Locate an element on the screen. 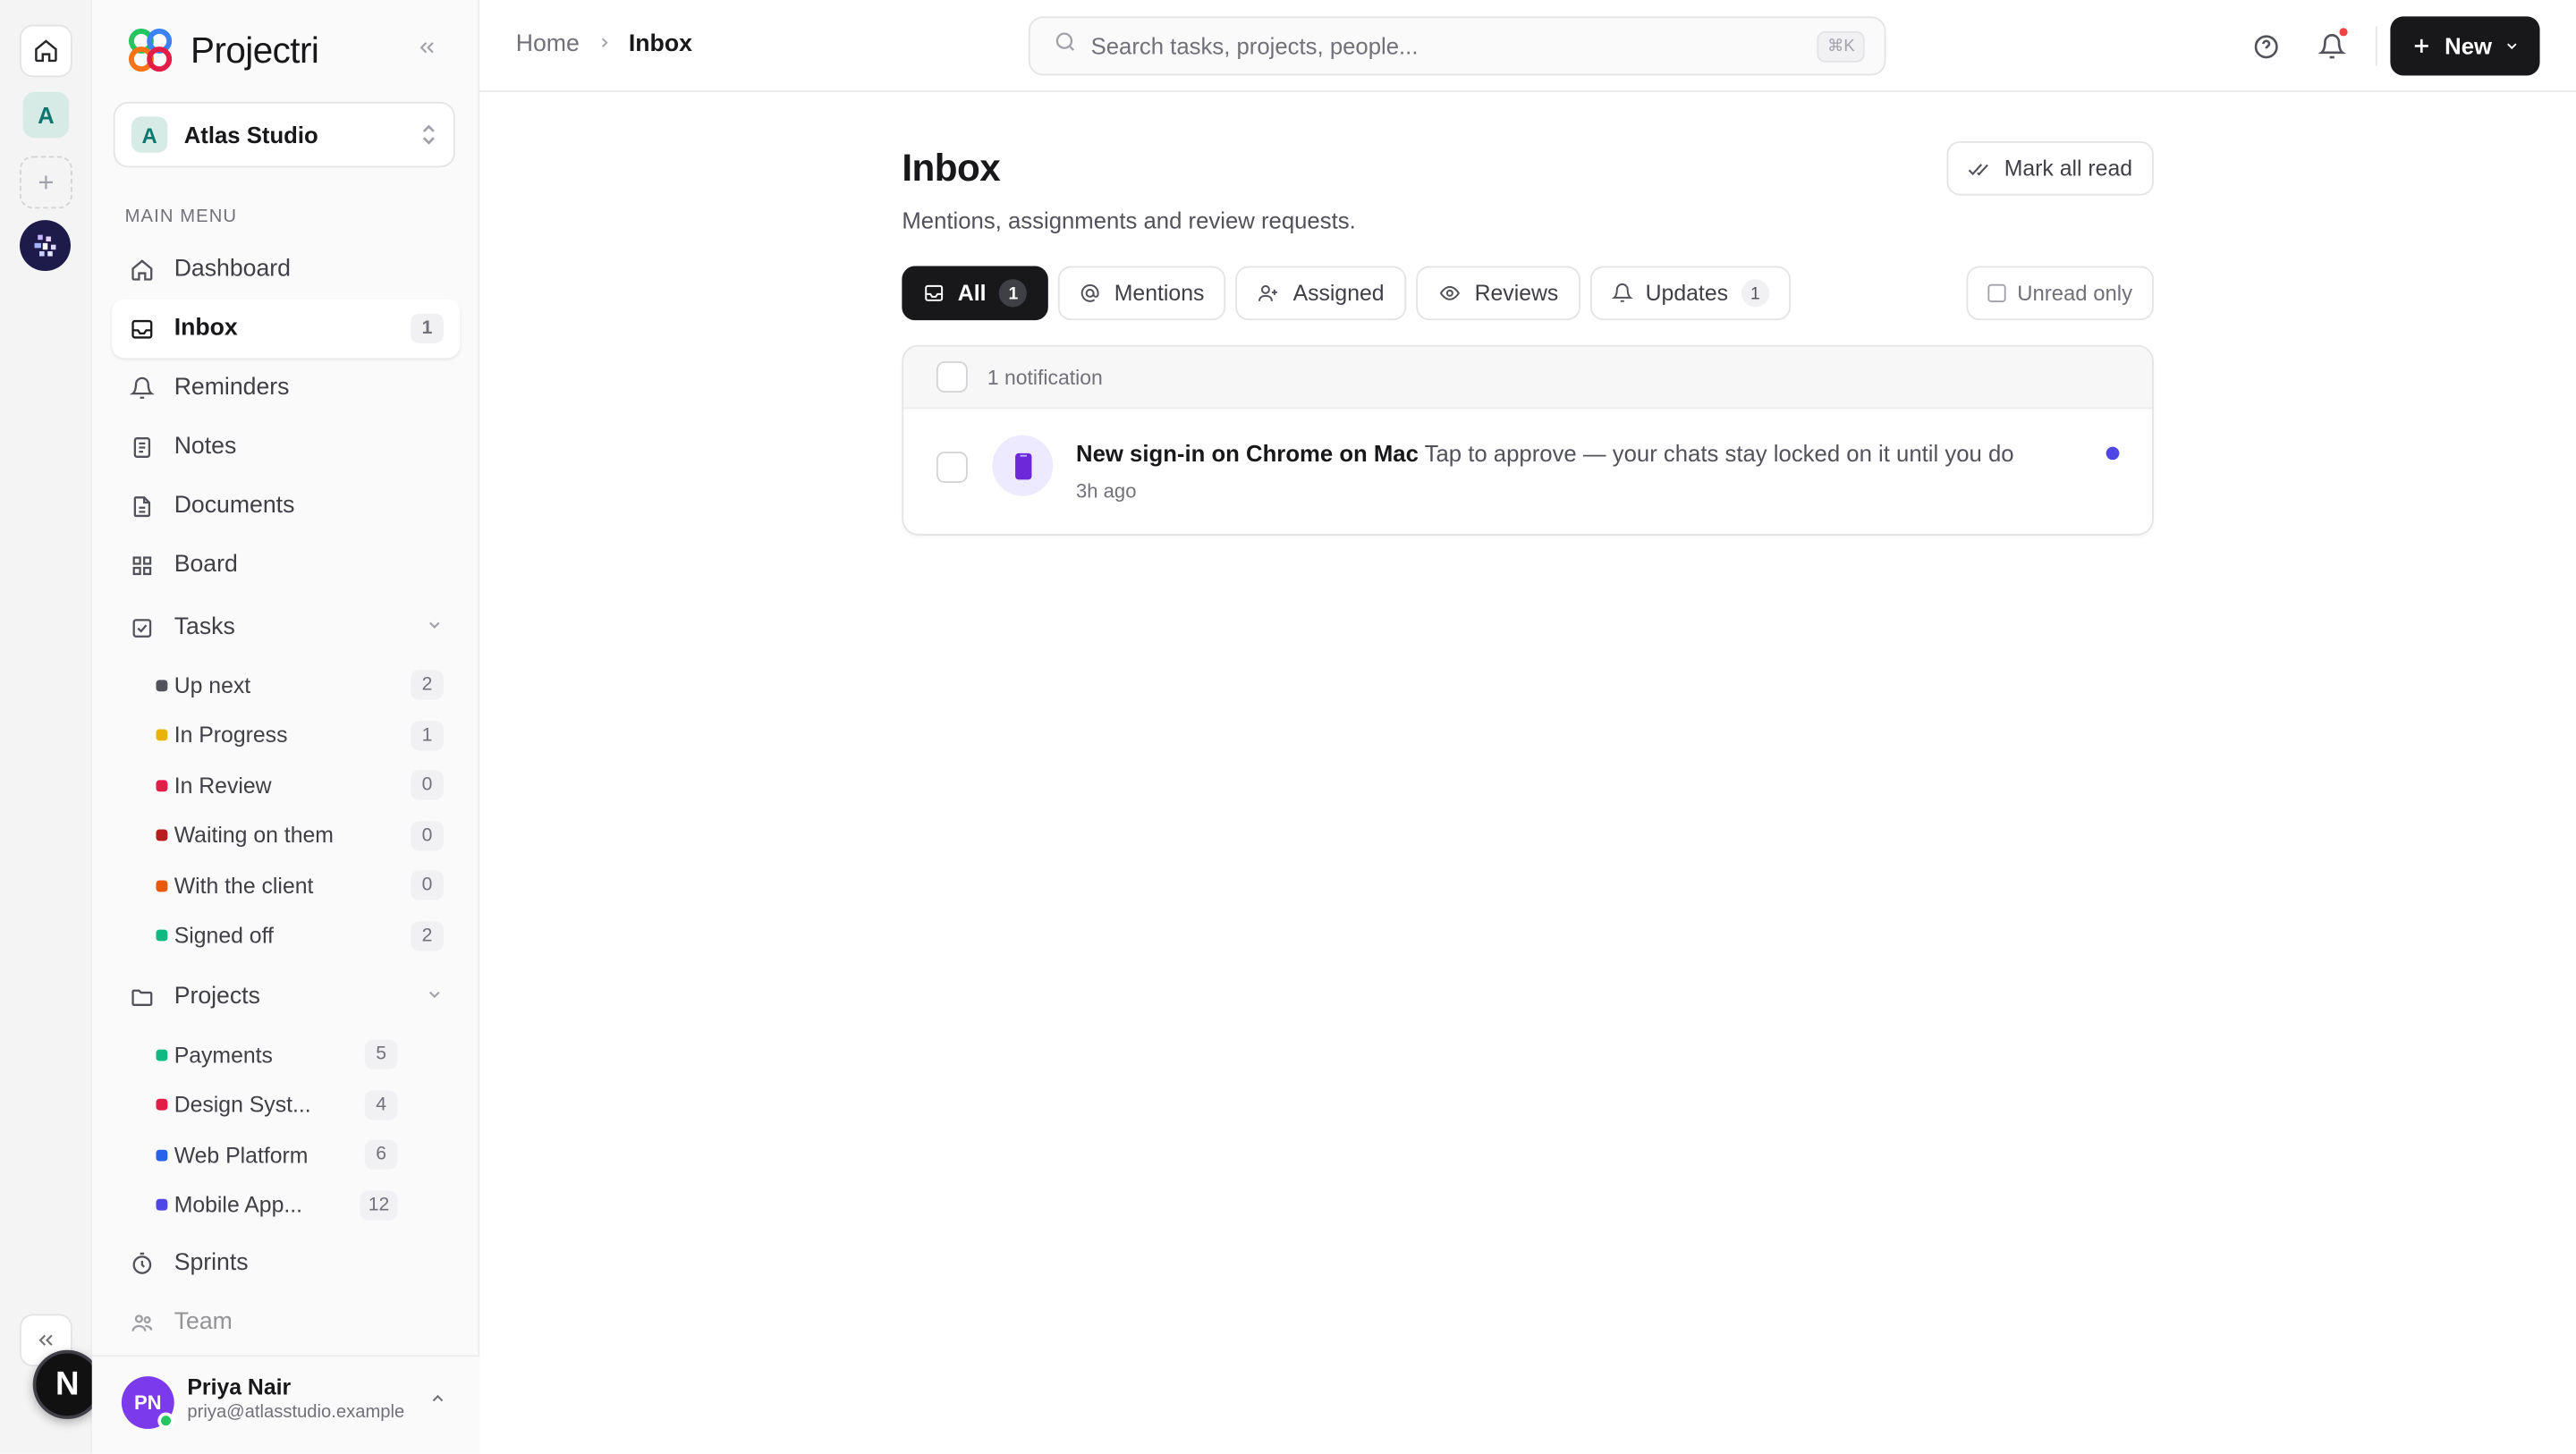 This screenshot has width=2576, height=1454. tab-label: Assigned is located at coordinates (1338, 294).